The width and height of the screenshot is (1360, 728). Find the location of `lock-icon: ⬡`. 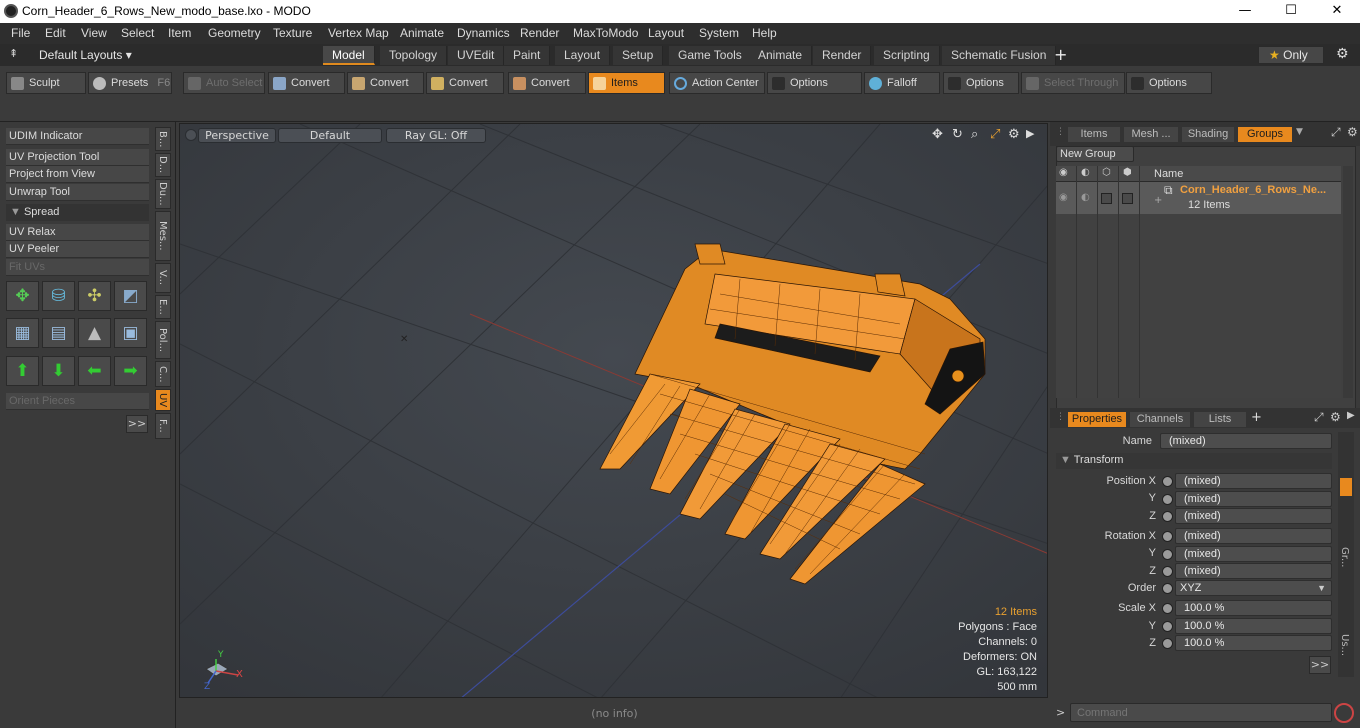

lock-icon: ⬡ is located at coordinates (1106, 172).